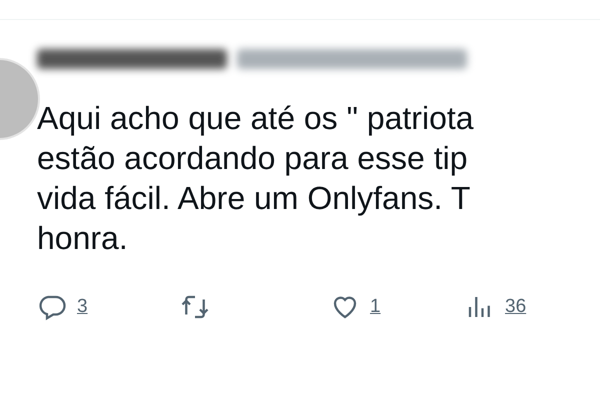 The width and height of the screenshot is (600, 400). What do you see at coordinates (82, 307) in the screenshot?
I see `action-count: 3` at bounding box center [82, 307].